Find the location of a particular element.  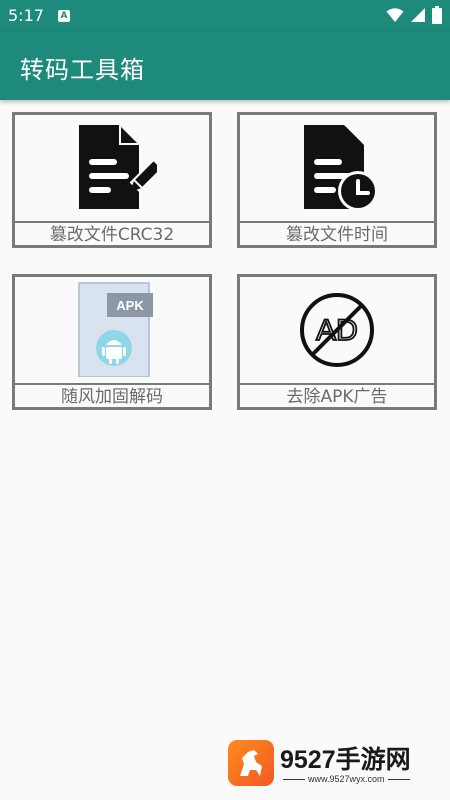

site-watermark: 9527手游网 www.9527wyx.com is located at coordinates (328, 765).